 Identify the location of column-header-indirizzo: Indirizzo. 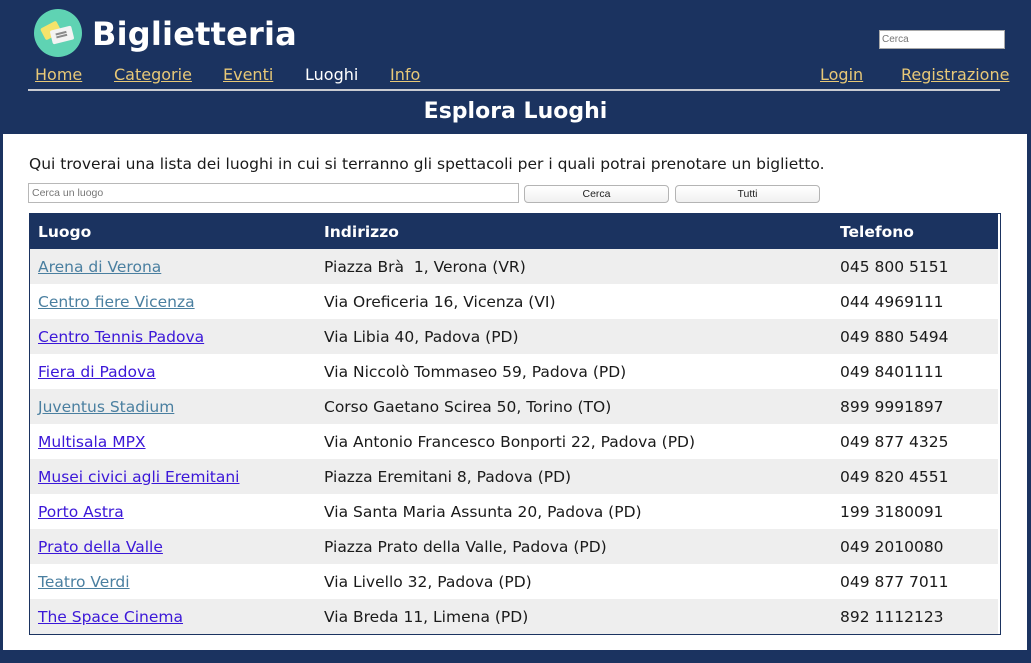
(361, 231).